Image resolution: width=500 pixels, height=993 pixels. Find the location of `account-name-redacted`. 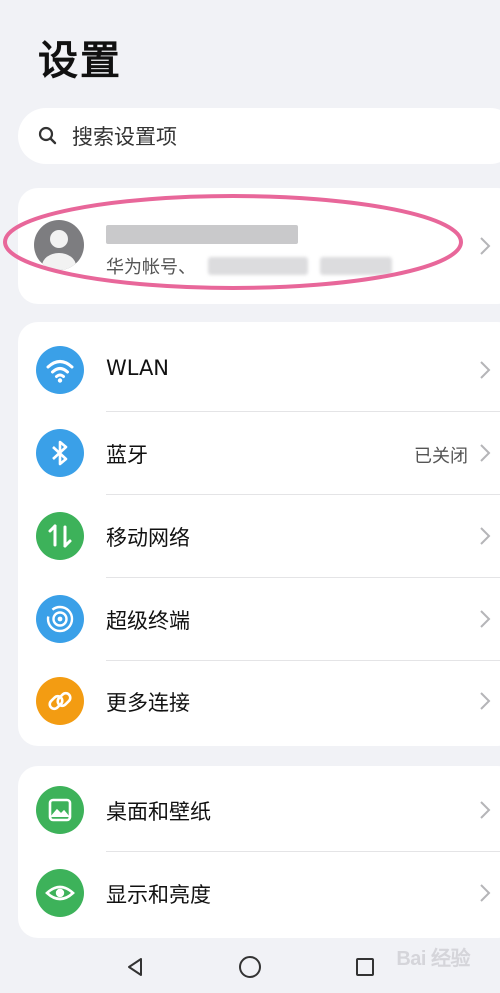

account-name-redacted is located at coordinates (202, 234).